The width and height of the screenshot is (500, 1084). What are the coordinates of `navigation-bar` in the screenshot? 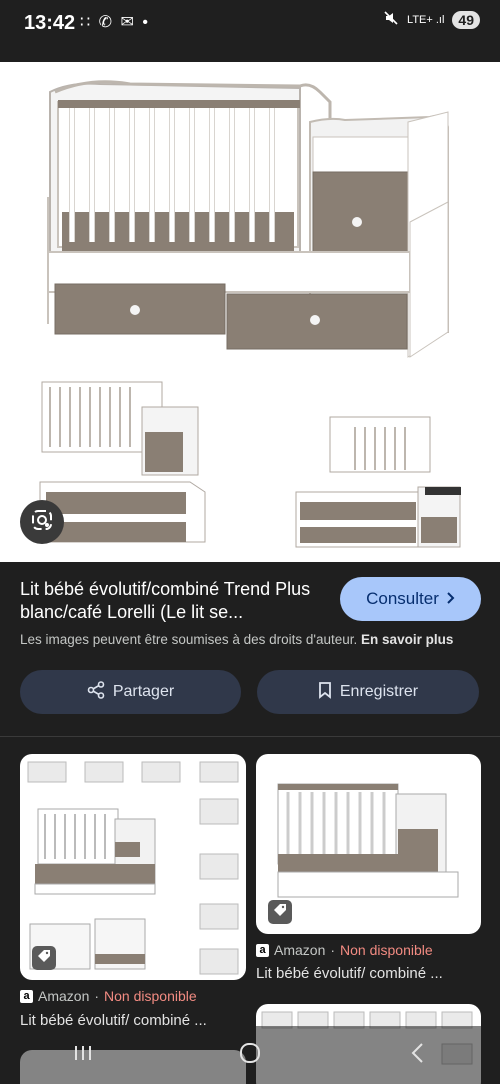 It's located at (250, 1055).